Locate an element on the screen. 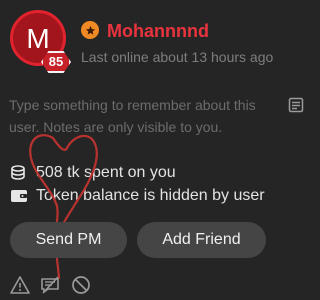  heart-doodle is located at coordinates (63, 207).